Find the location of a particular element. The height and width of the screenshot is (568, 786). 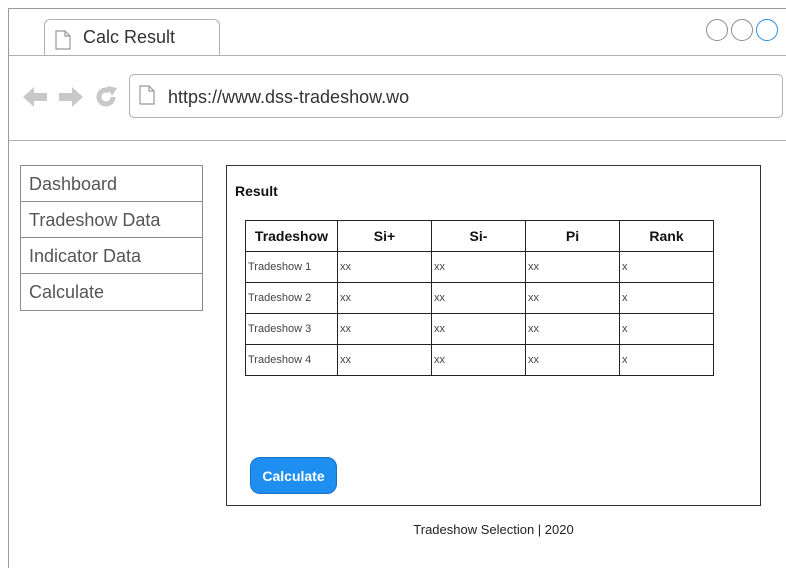

cell-tradeshow: Tradeshow 1 is located at coordinates (291, 267).